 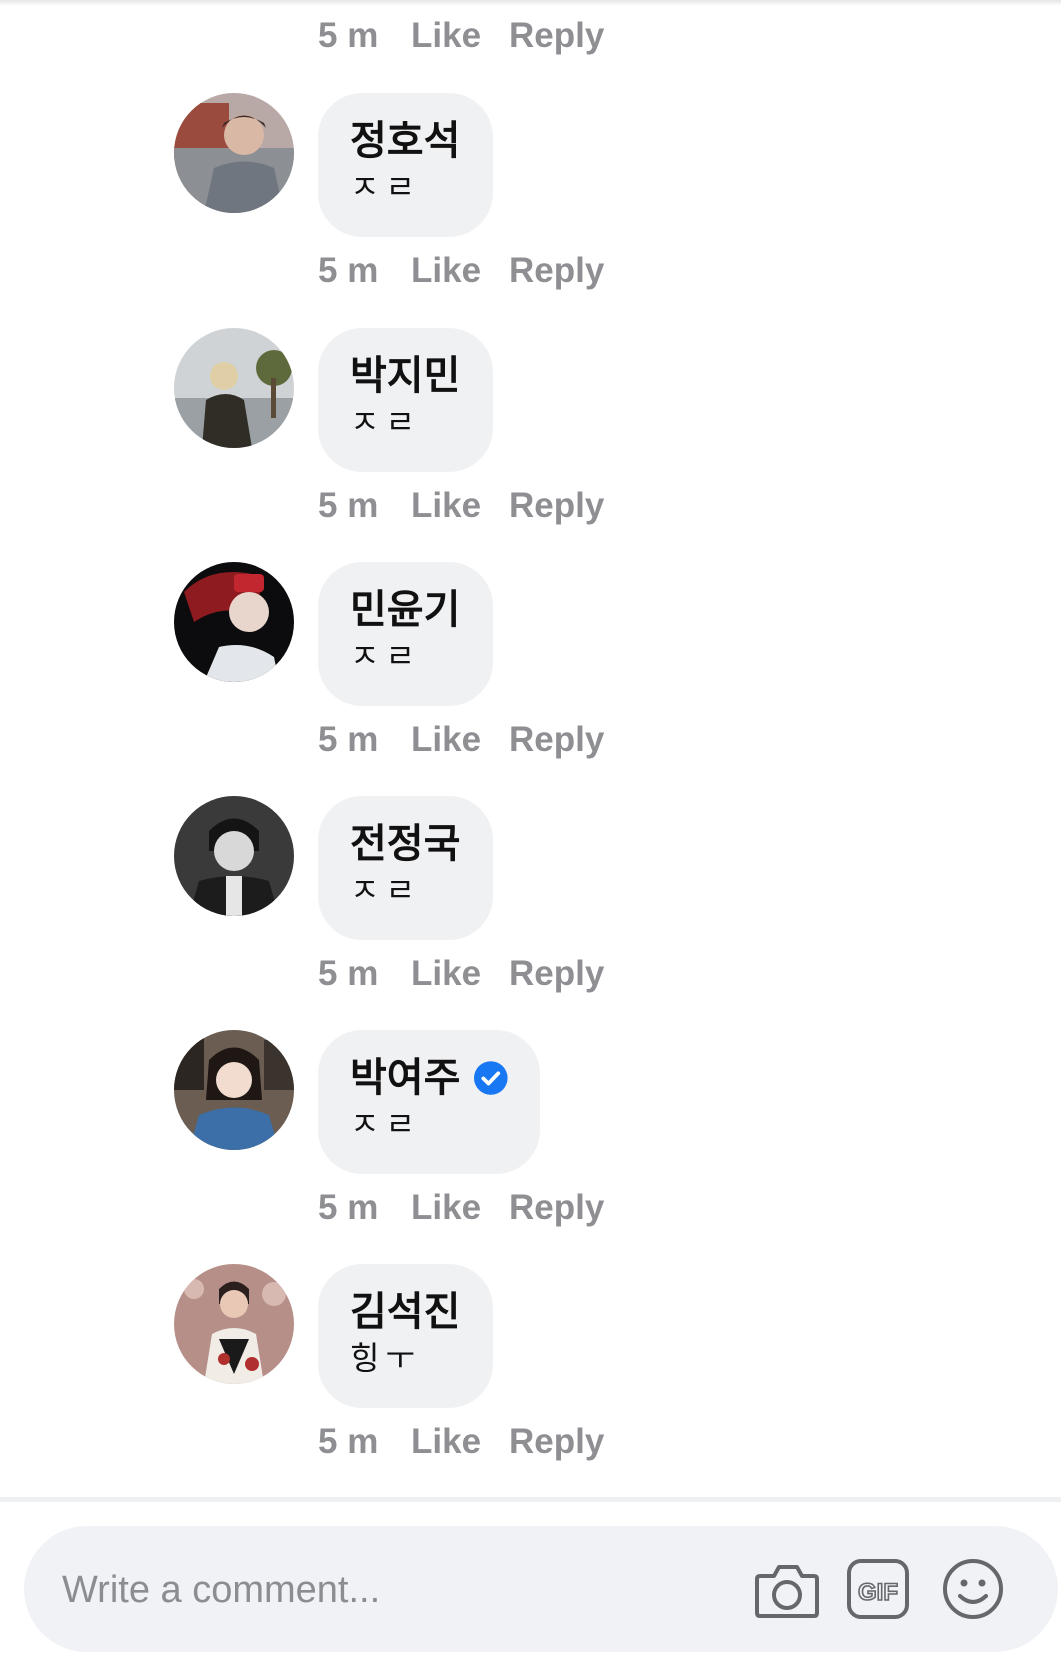 I want to click on comment-bubble: 박여주 ㅈㄹ, so click(x=429, y=1102).